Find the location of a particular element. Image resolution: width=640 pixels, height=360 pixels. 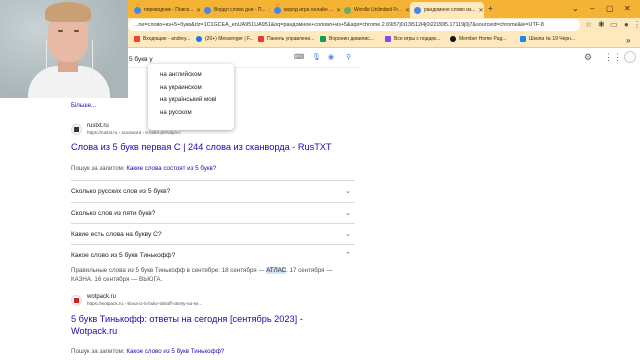

related-link: Какие слова состоят из 5 букв? is located at coordinates (171, 168).